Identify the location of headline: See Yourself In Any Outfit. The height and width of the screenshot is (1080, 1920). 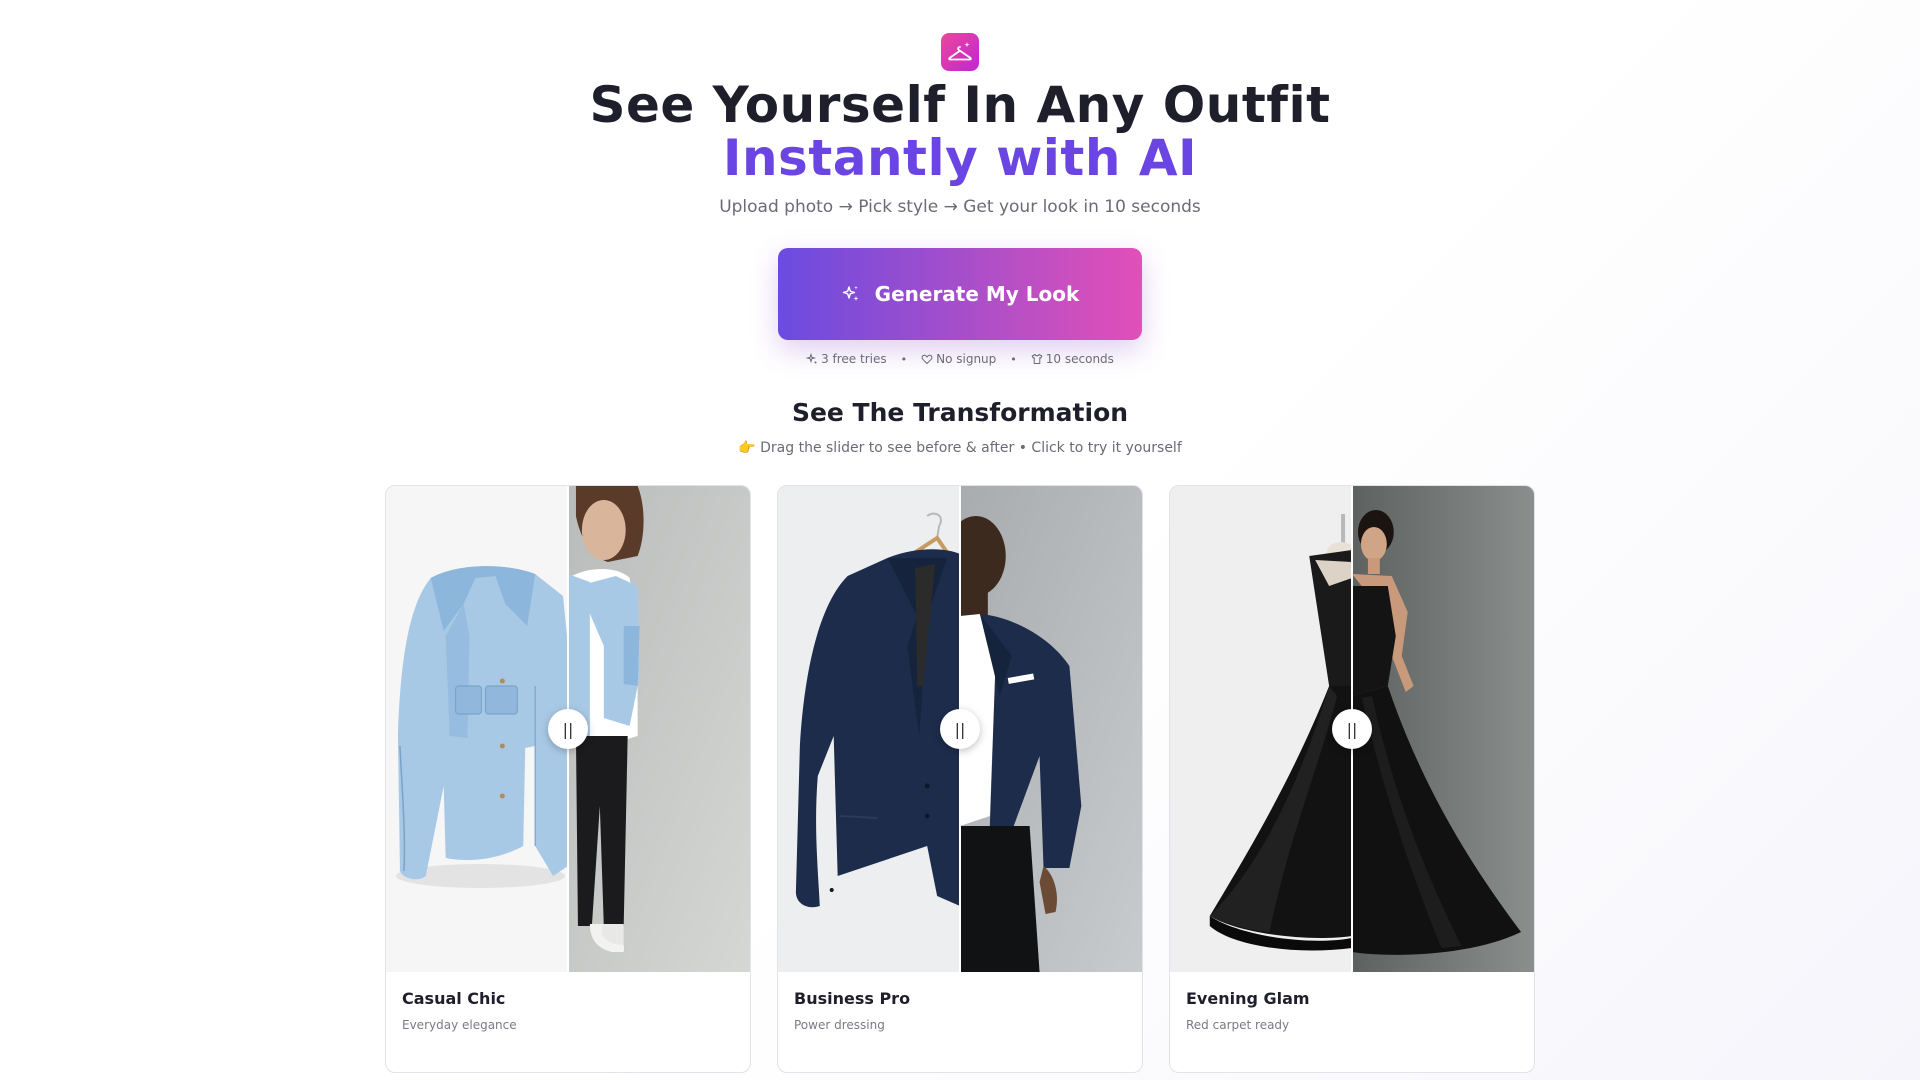
(960, 105).